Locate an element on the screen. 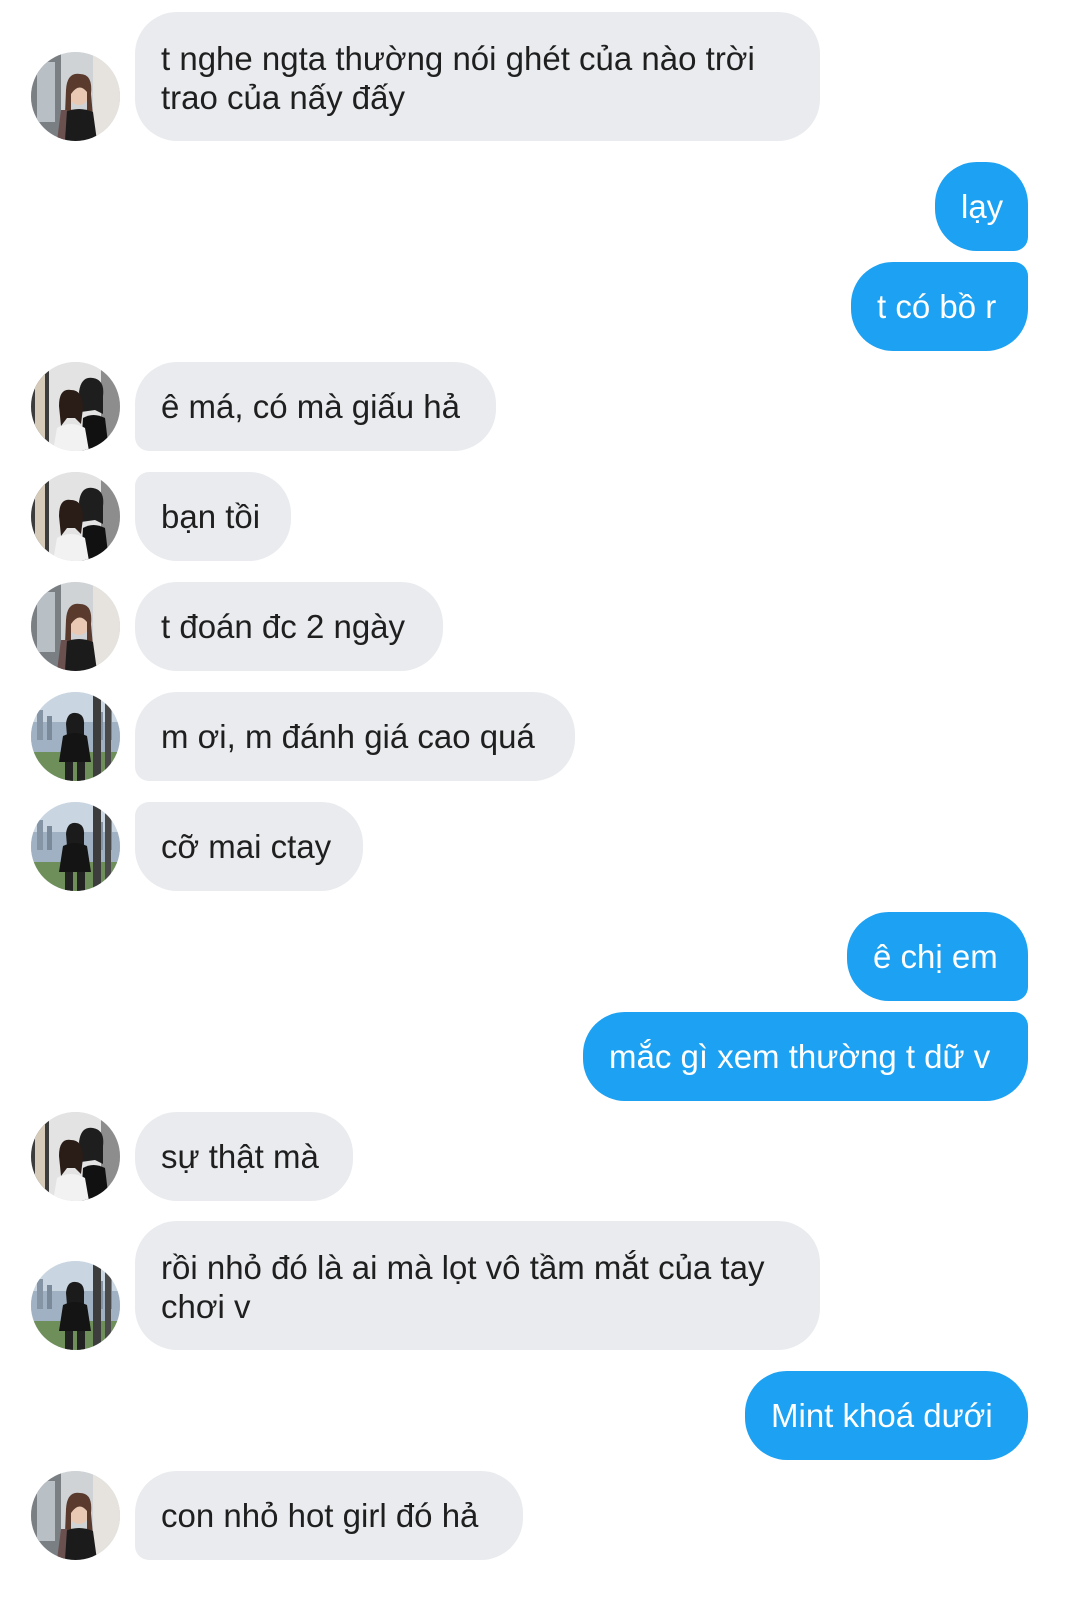  message-text: m ơi, m đánh giá cao quá is located at coordinates (348, 736).